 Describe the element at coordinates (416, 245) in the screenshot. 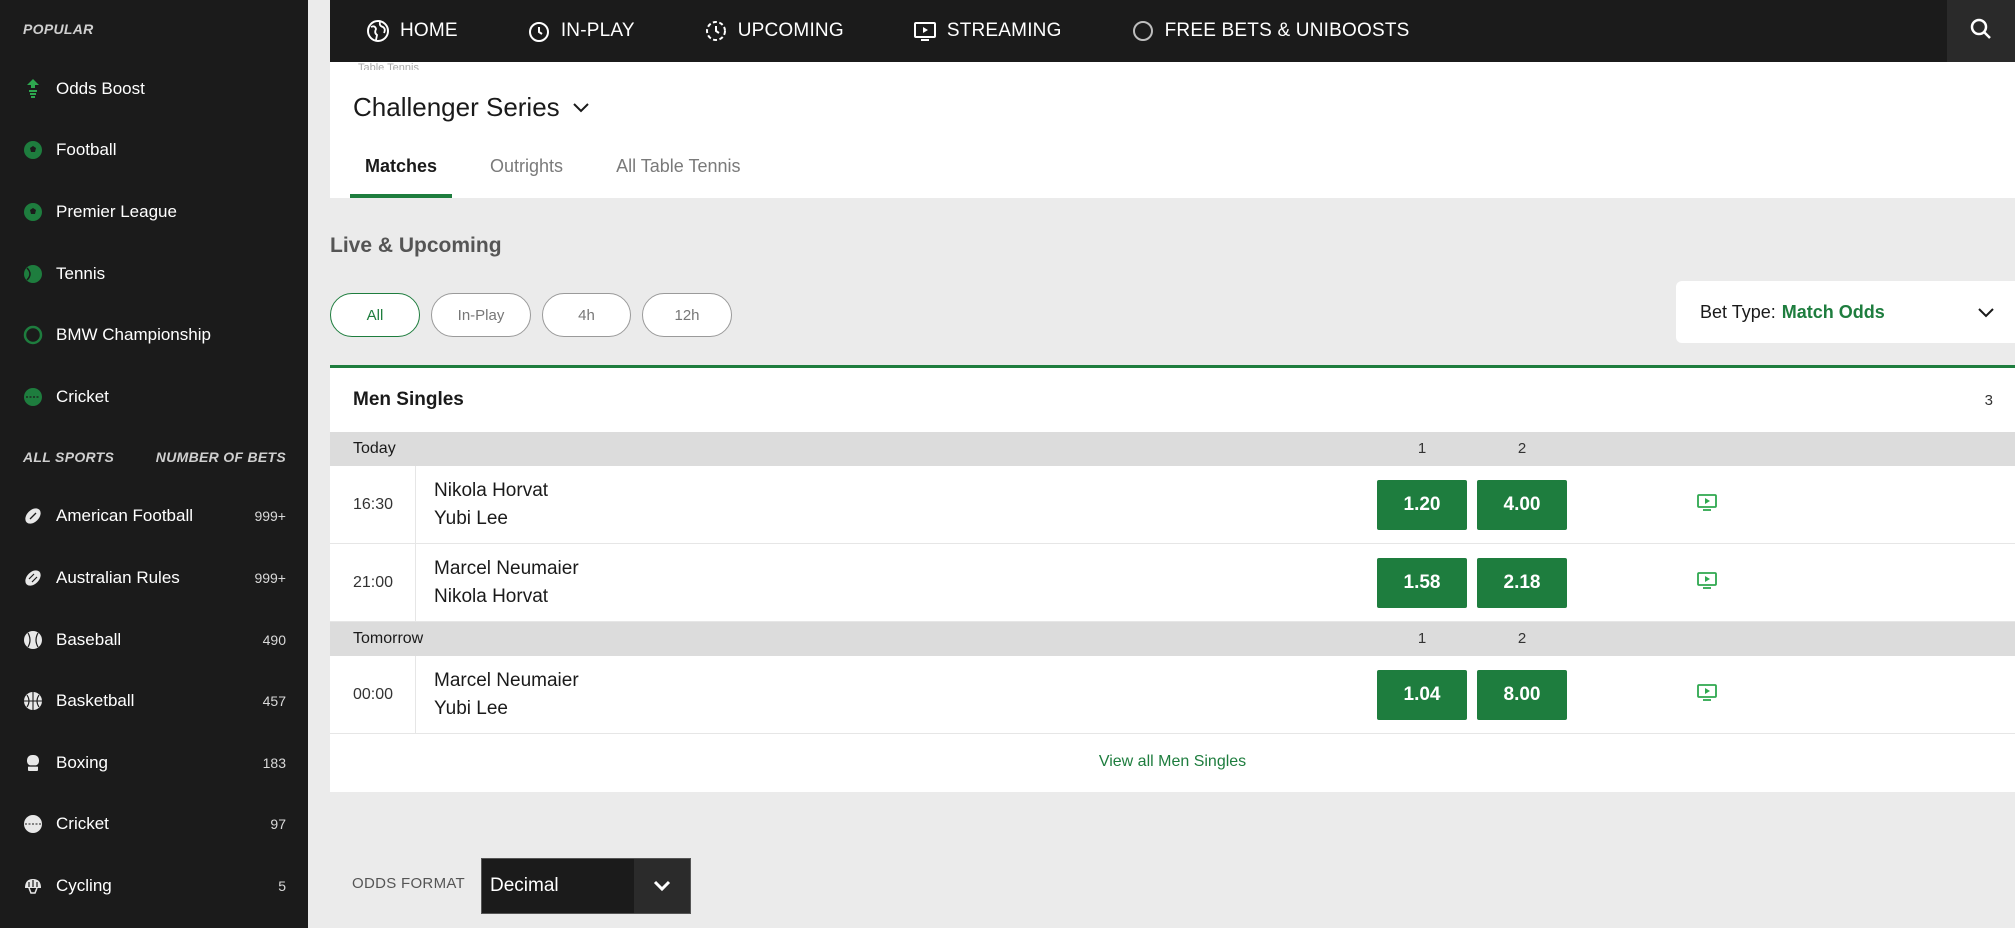

I see `live-upcoming-title: Live & Upcoming` at that location.